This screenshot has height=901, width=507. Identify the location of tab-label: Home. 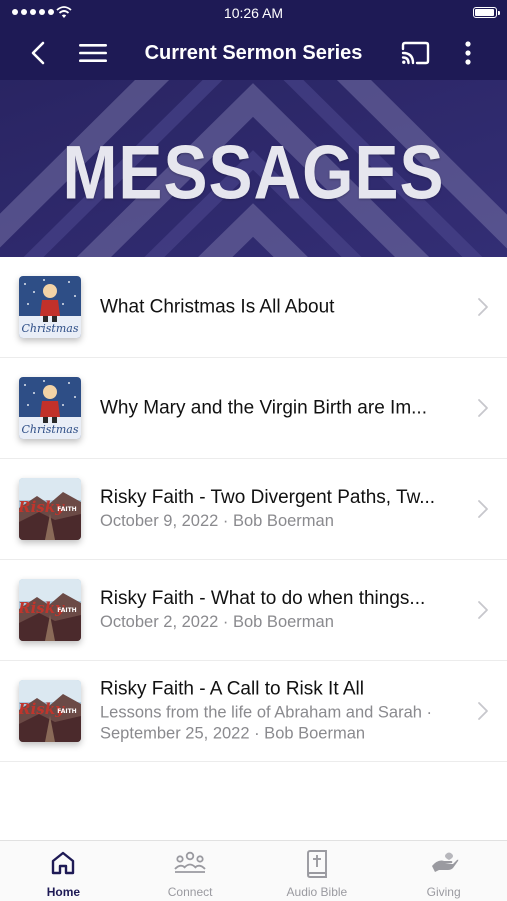
(63, 892).